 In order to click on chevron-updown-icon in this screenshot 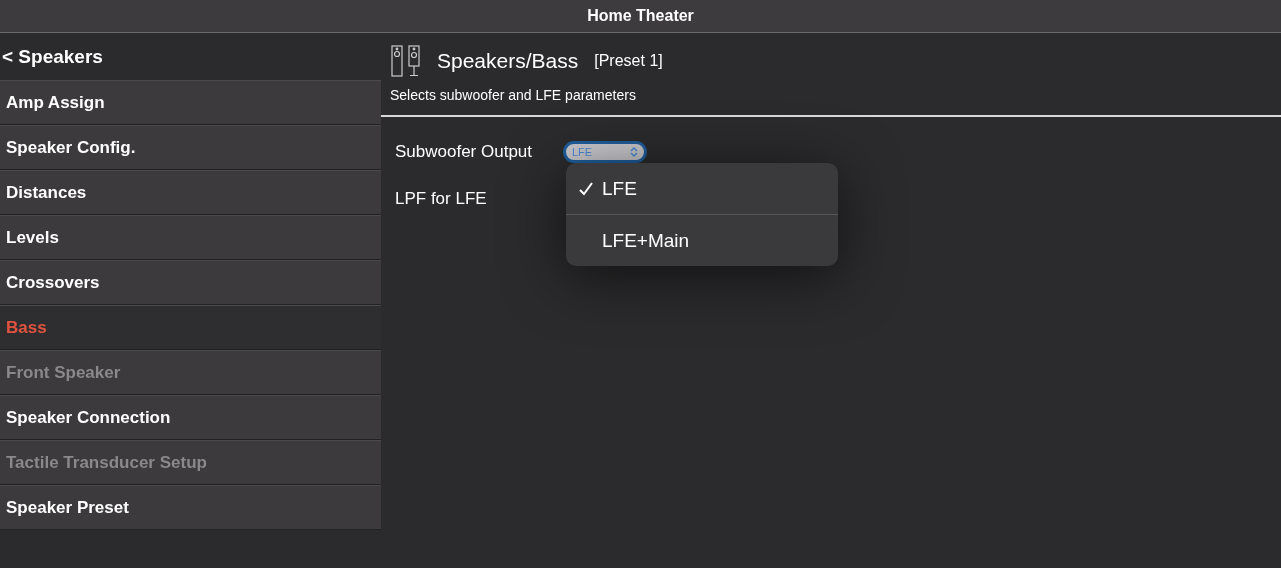, I will do `click(634, 152)`.